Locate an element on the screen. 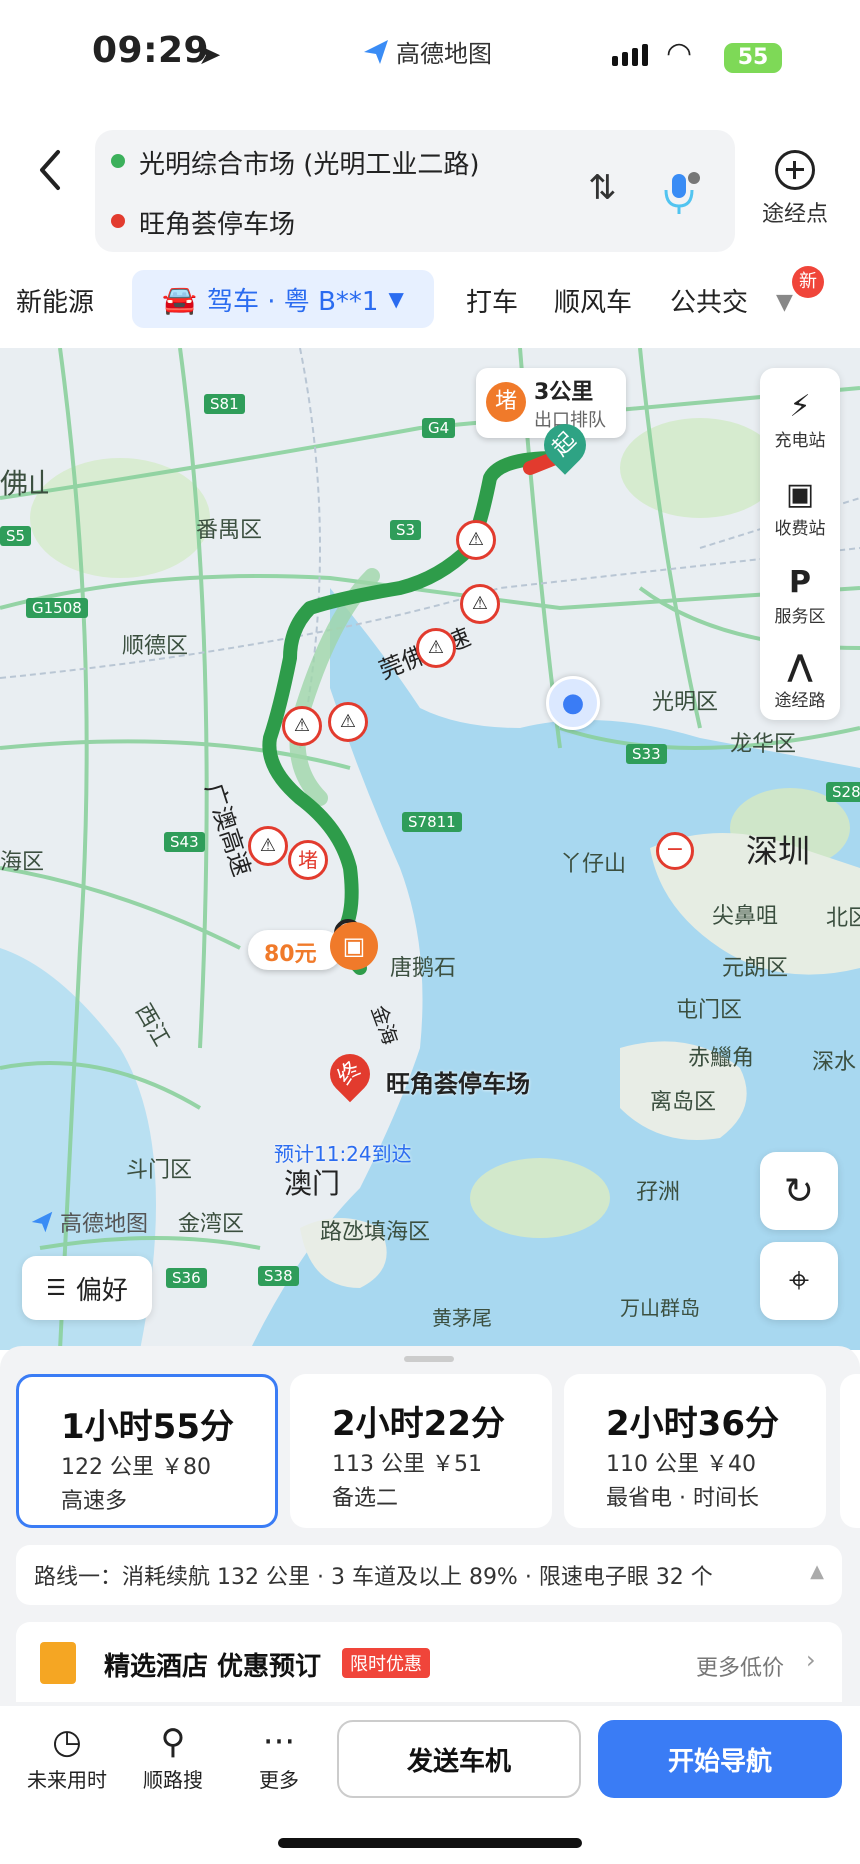  sheet-handle is located at coordinates (429, 1359).